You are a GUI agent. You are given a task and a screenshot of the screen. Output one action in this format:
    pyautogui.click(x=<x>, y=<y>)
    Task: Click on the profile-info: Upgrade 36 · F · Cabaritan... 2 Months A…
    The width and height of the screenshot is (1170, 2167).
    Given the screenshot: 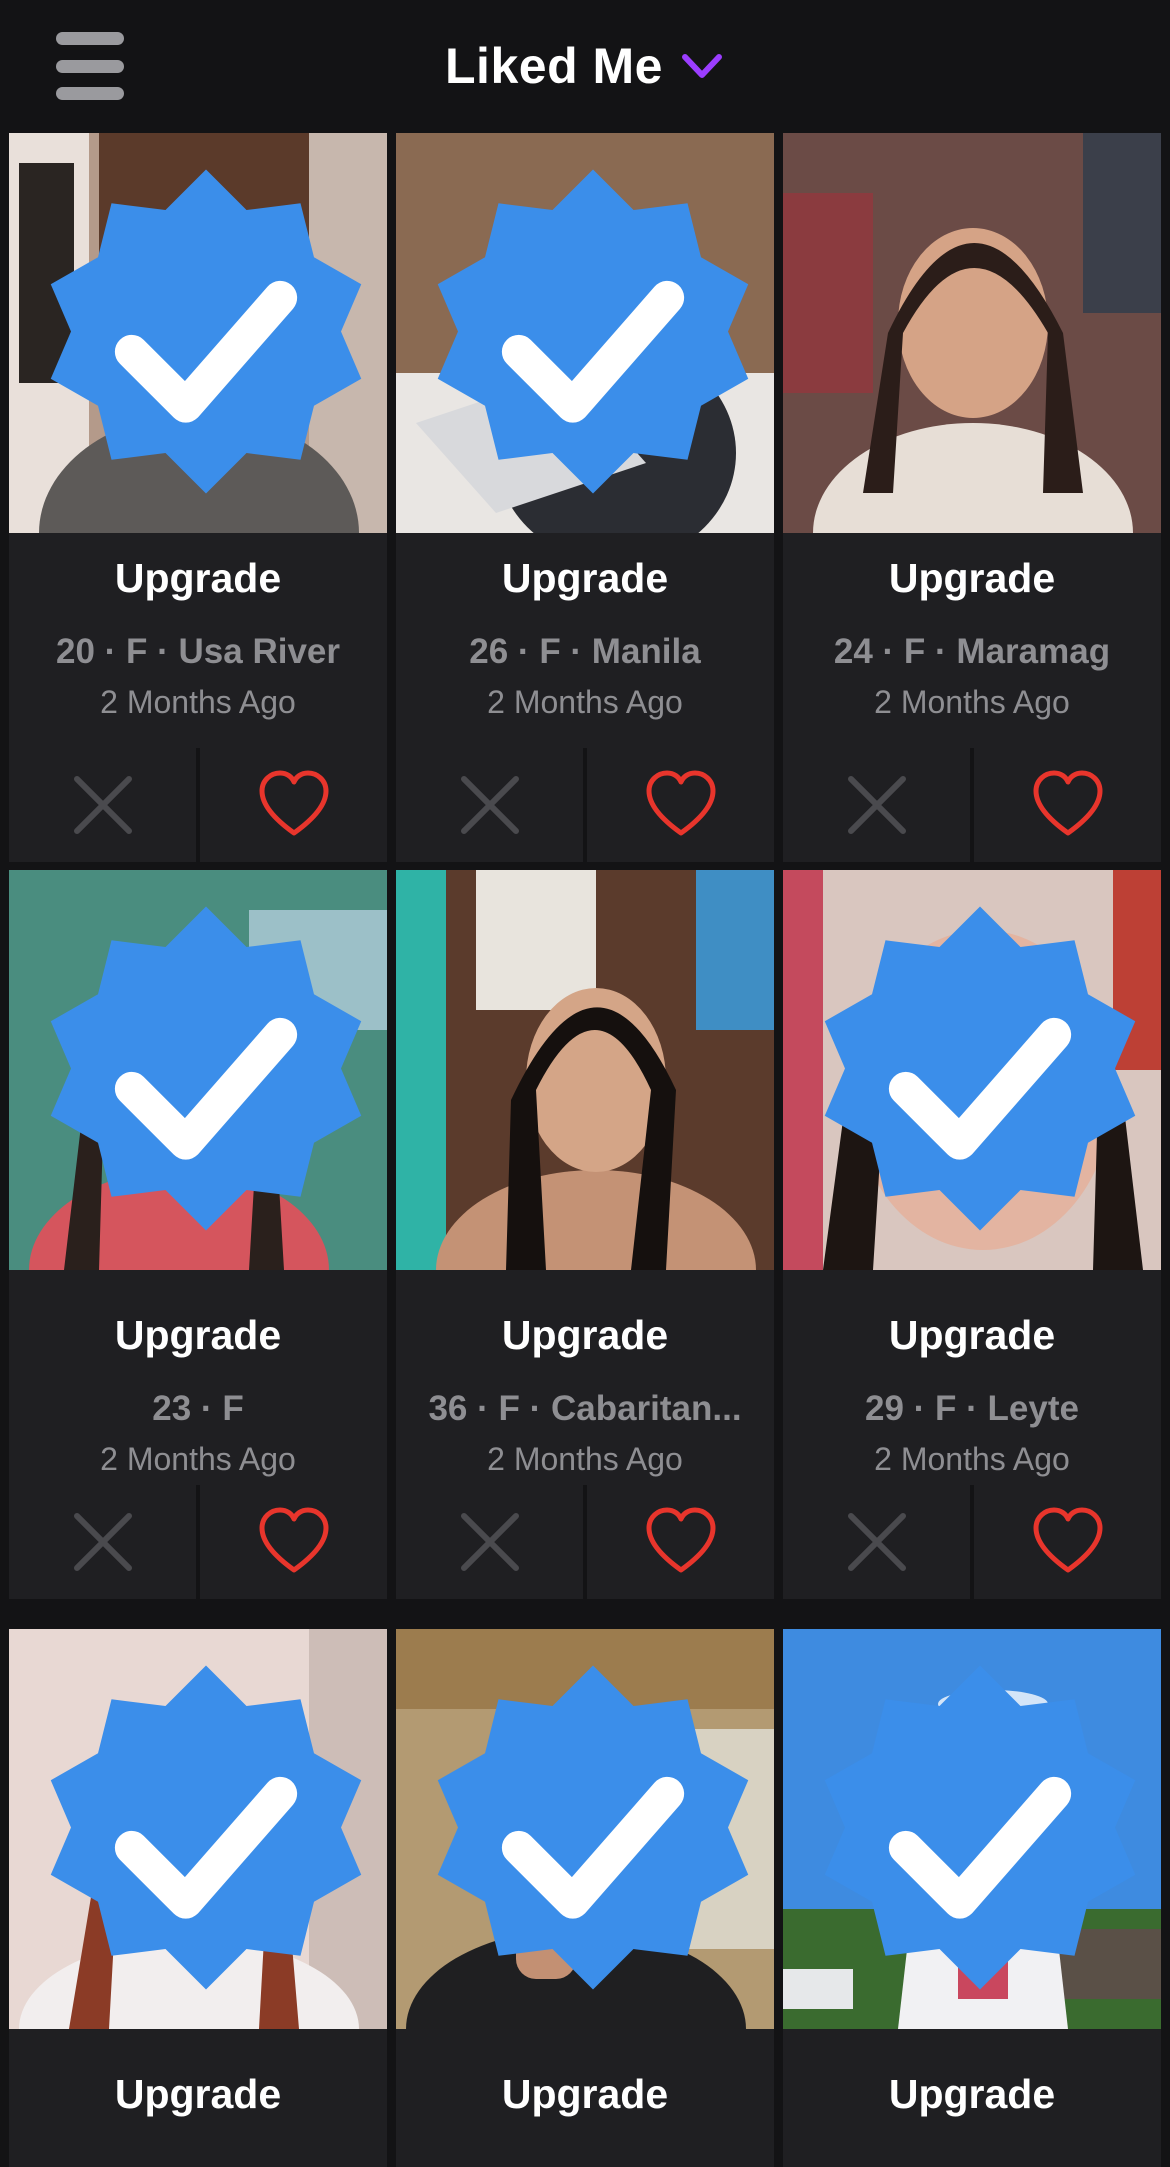 What is the action you would take?
    pyautogui.click(x=585, y=1388)
    